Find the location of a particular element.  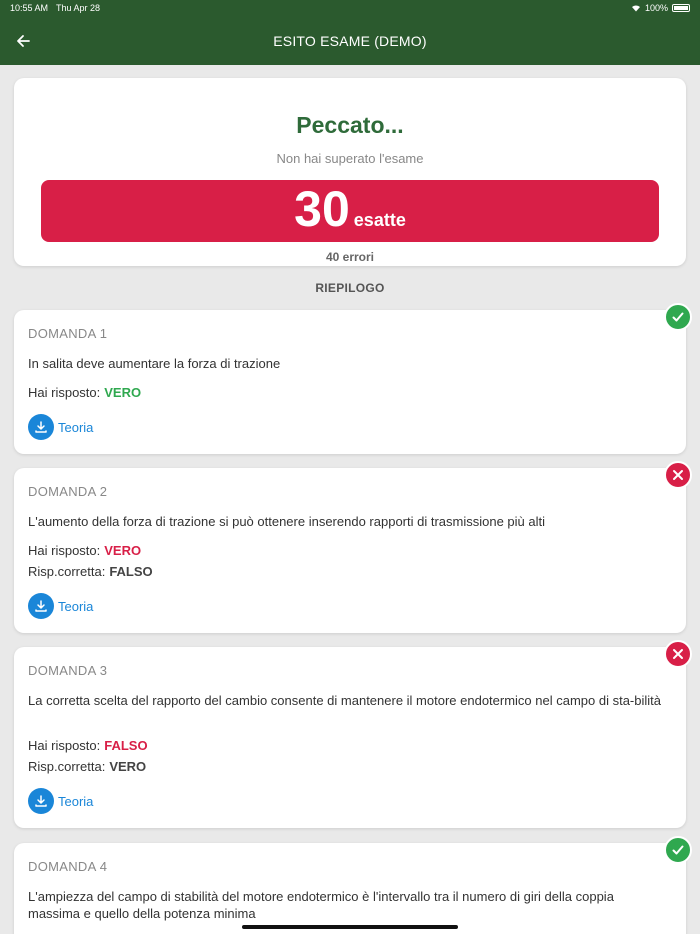

answer-row: Hai risposto: FALSO is located at coordinates (88, 745).